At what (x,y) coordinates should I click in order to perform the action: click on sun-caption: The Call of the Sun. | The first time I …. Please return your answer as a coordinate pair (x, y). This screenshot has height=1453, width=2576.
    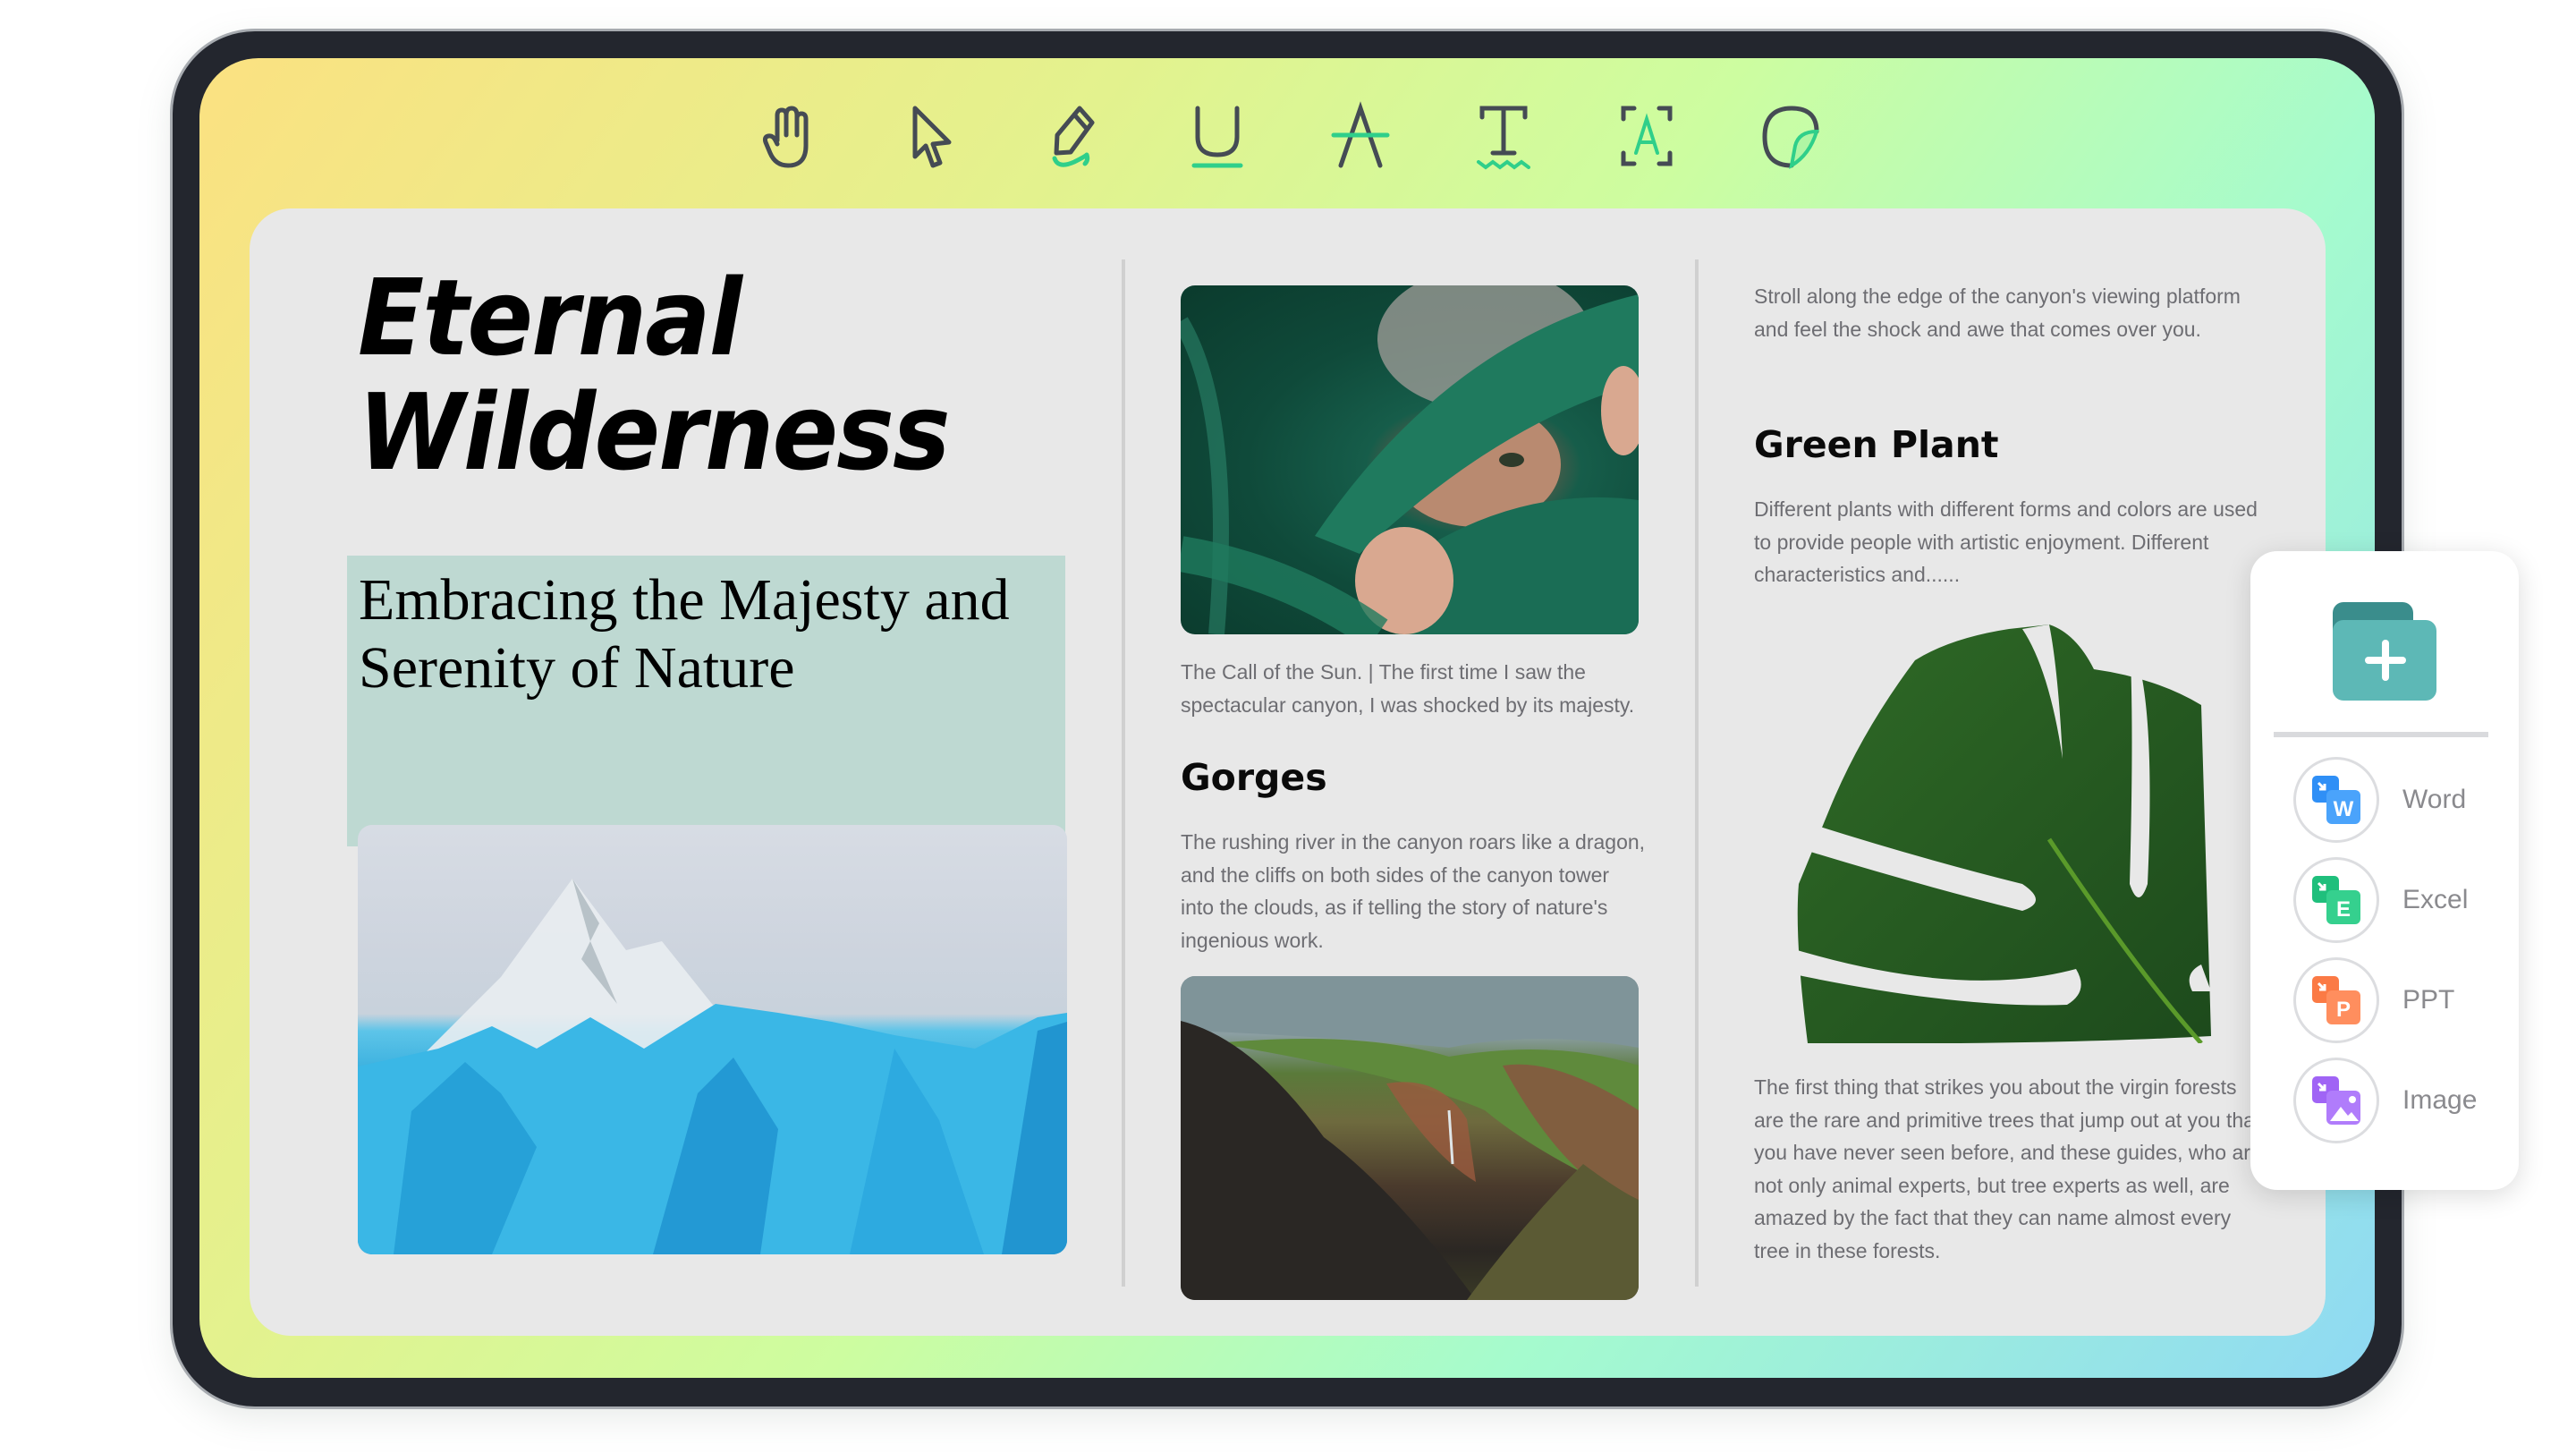
    Looking at the image, I should click on (1408, 688).